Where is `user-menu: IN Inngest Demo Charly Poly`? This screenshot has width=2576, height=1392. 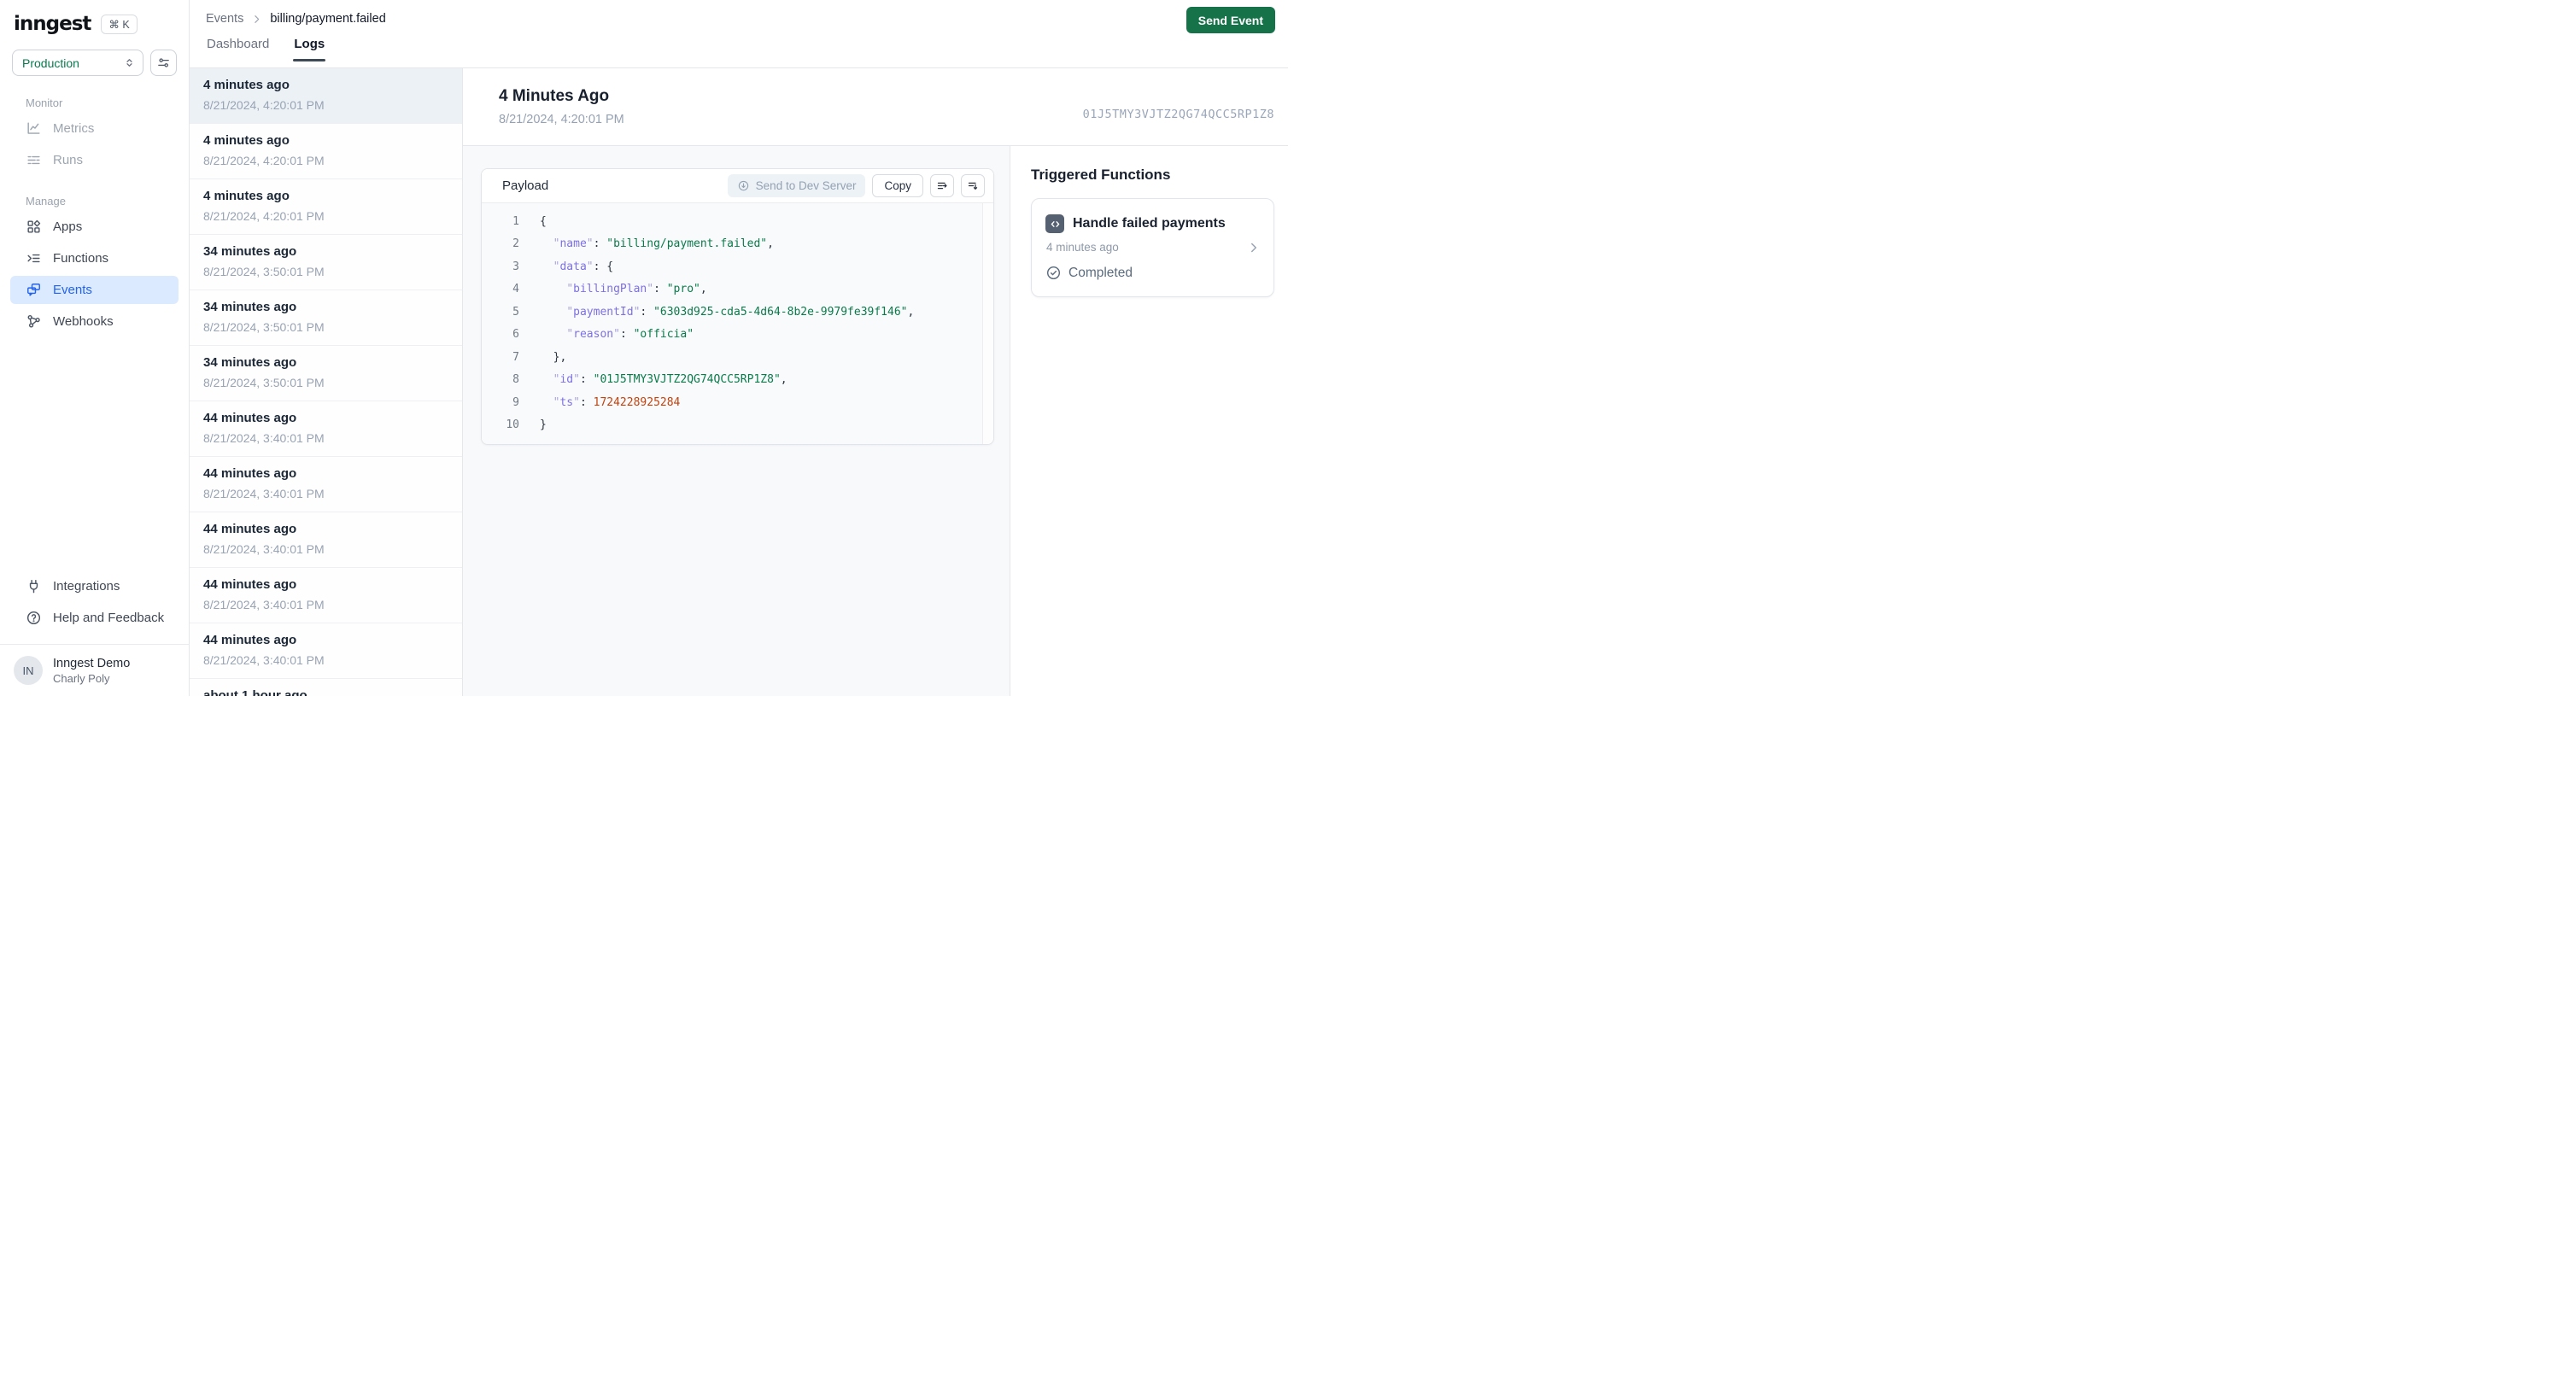
user-menu: IN Inngest Demo Charly Poly is located at coordinates (94, 670).